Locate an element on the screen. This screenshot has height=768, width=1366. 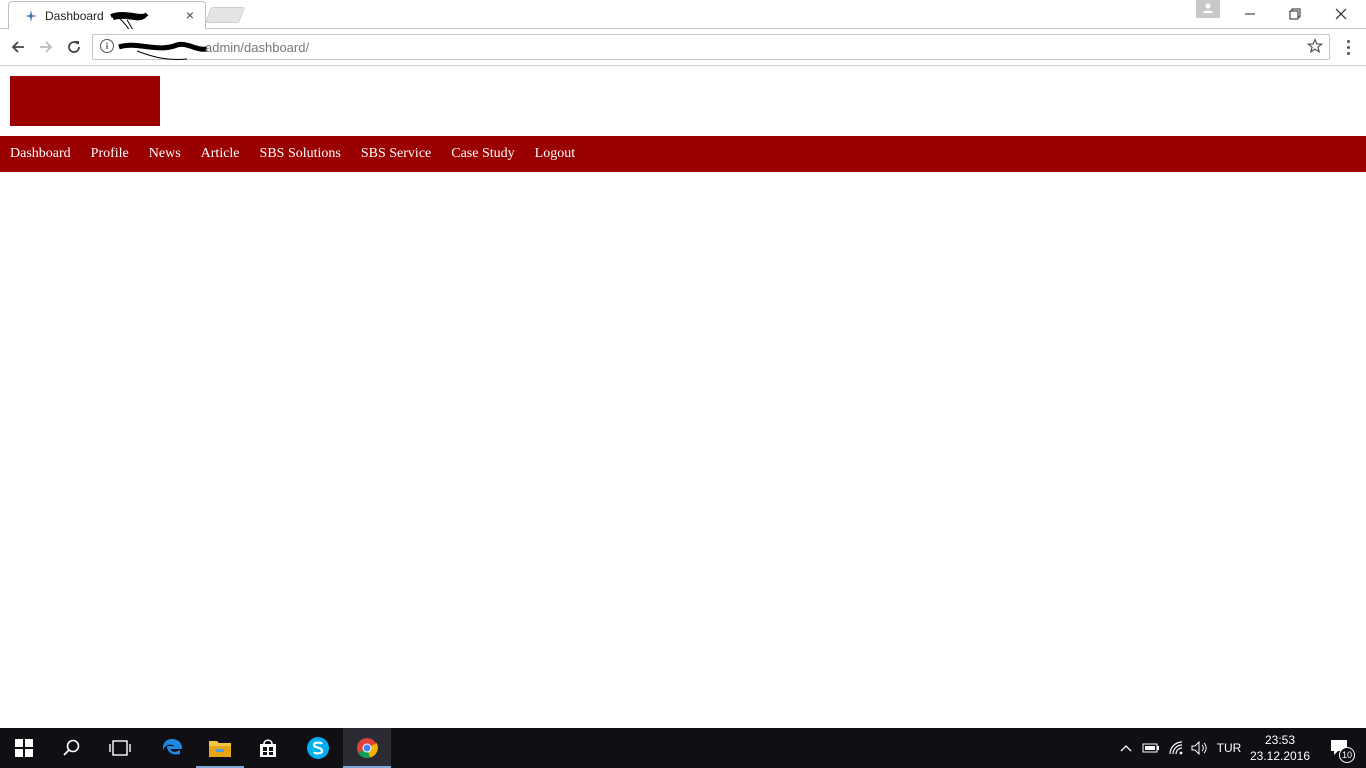
taskbar-app-edge is located at coordinates (172, 748).